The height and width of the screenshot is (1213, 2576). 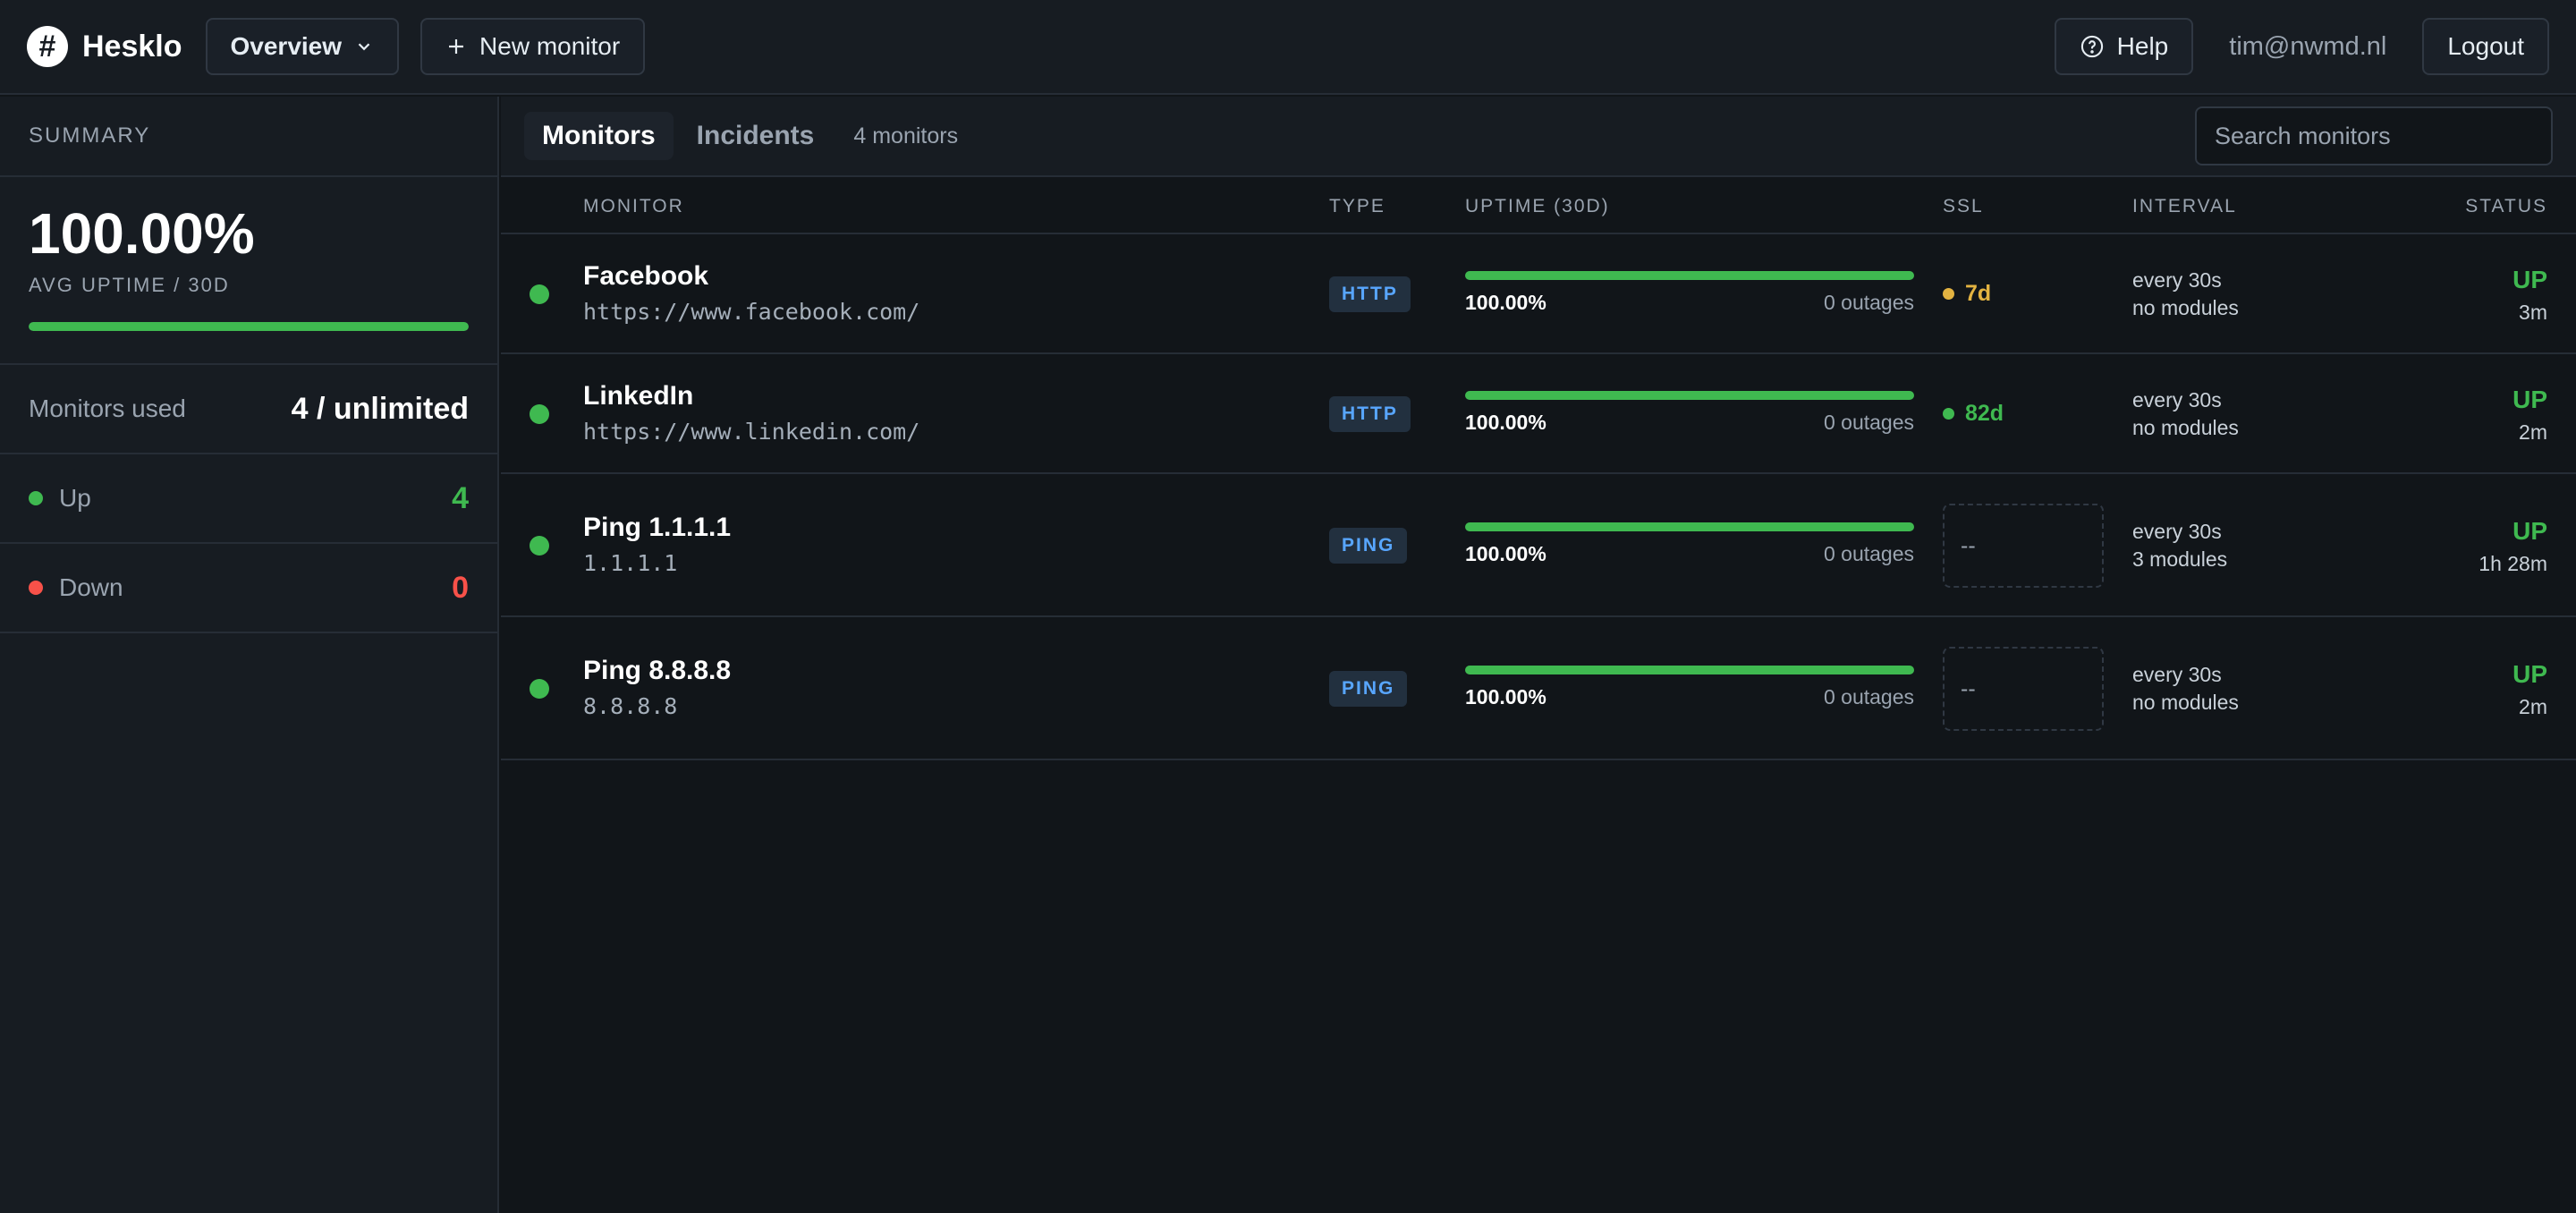 What do you see at coordinates (1963, 206) in the screenshot?
I see `col-ssl: SSL` at bounding box center [1963, 206].